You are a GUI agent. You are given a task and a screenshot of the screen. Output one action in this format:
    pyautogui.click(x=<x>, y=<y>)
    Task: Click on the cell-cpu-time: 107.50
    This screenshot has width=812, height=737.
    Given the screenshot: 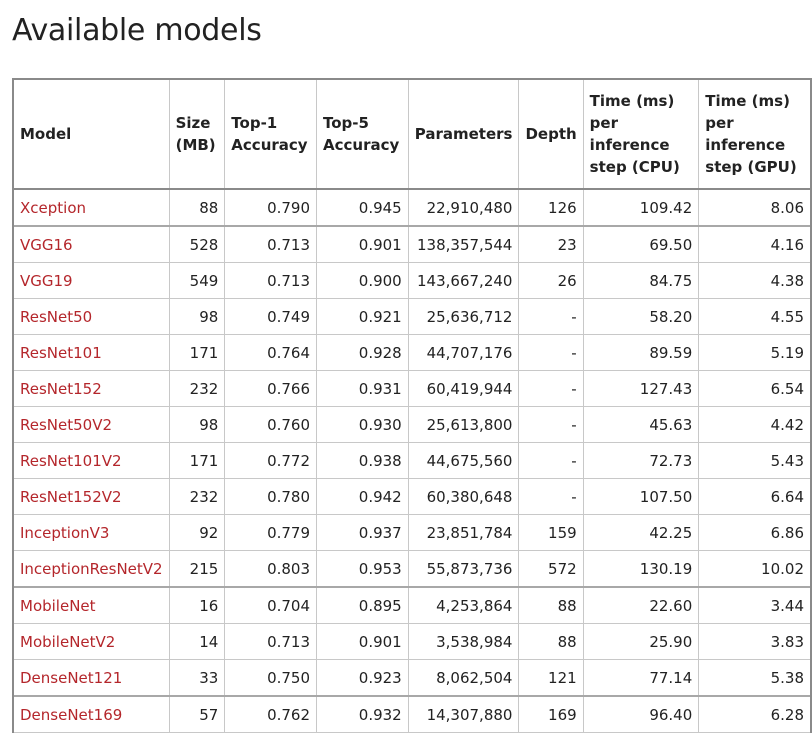 What is the action you would take?
    pyautogui.click(x=641, y=496)
    